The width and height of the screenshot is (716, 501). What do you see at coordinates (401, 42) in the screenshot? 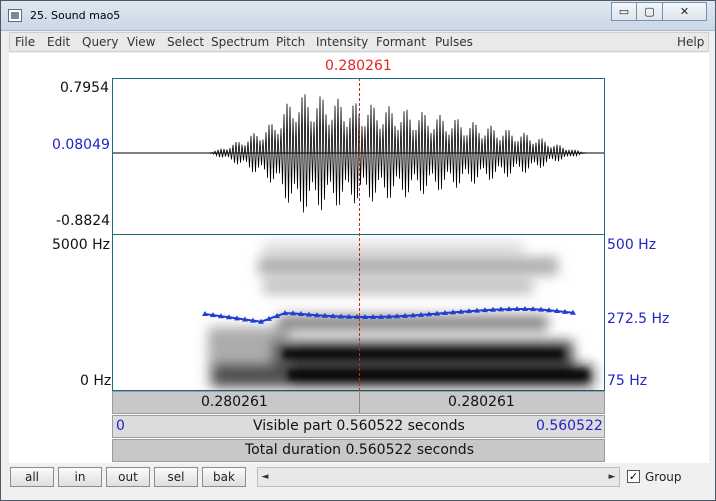
I see `menu-formant: Formant` at bounding box center [401, 42].